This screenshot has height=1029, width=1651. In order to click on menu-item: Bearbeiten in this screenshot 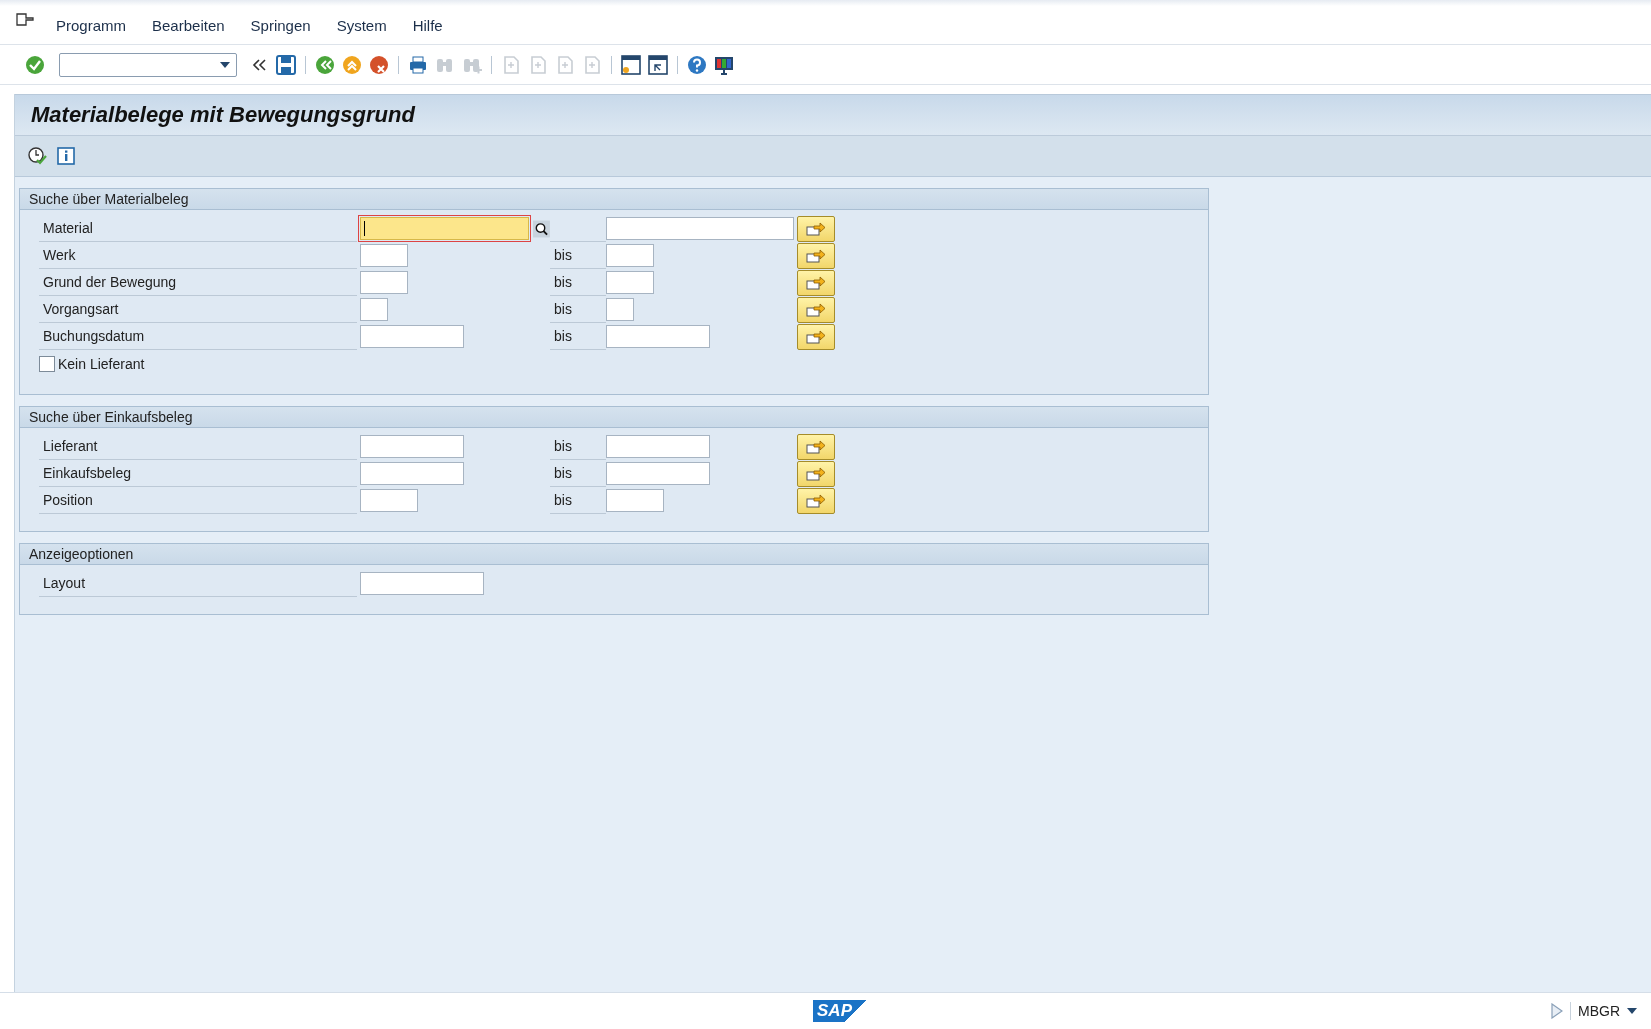, I will do `click(188, 25)`.